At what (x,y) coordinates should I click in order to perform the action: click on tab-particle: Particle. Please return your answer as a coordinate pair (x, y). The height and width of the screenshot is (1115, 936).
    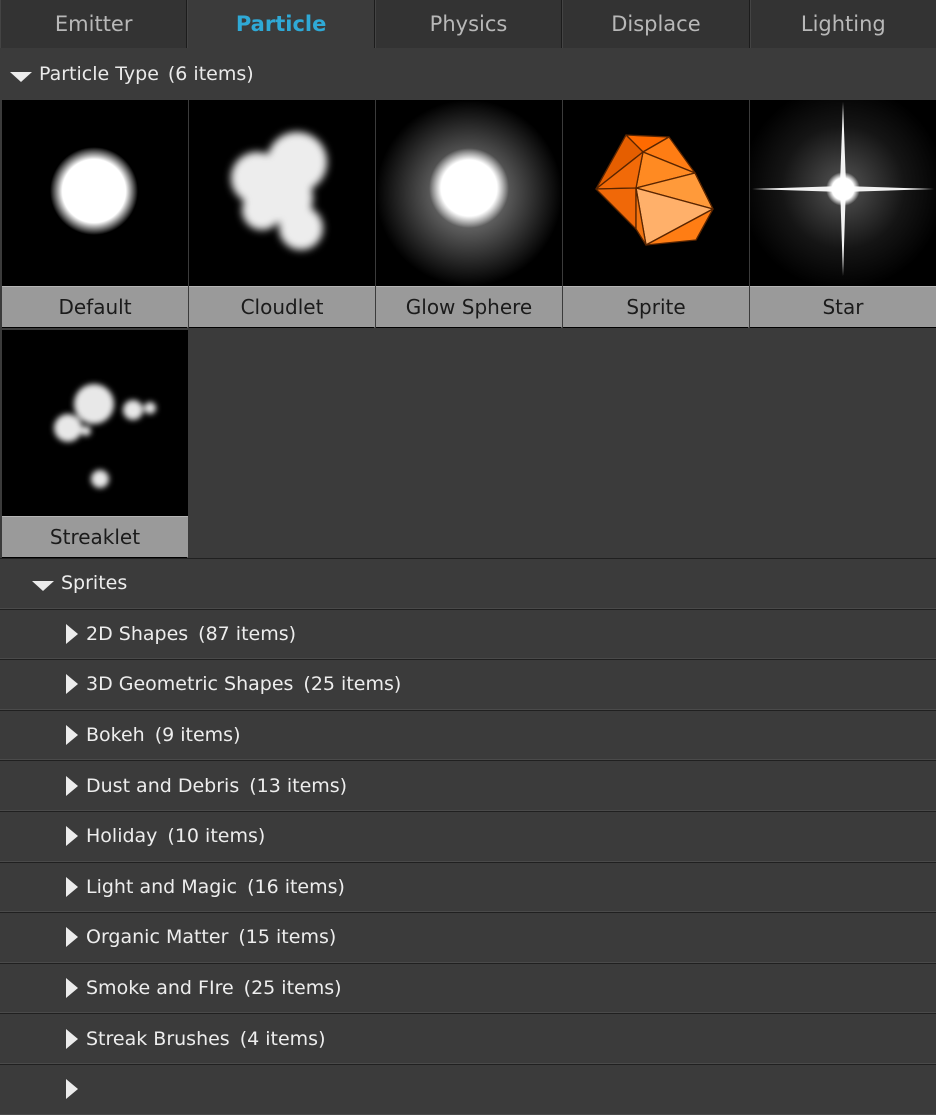
    Looking at the image, I should click on (281, 24).